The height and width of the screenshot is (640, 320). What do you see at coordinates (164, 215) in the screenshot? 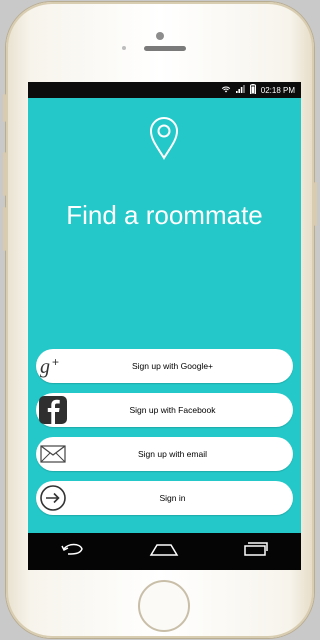
I see `page-title: Find a roommate` at bounding box center [164, 215].